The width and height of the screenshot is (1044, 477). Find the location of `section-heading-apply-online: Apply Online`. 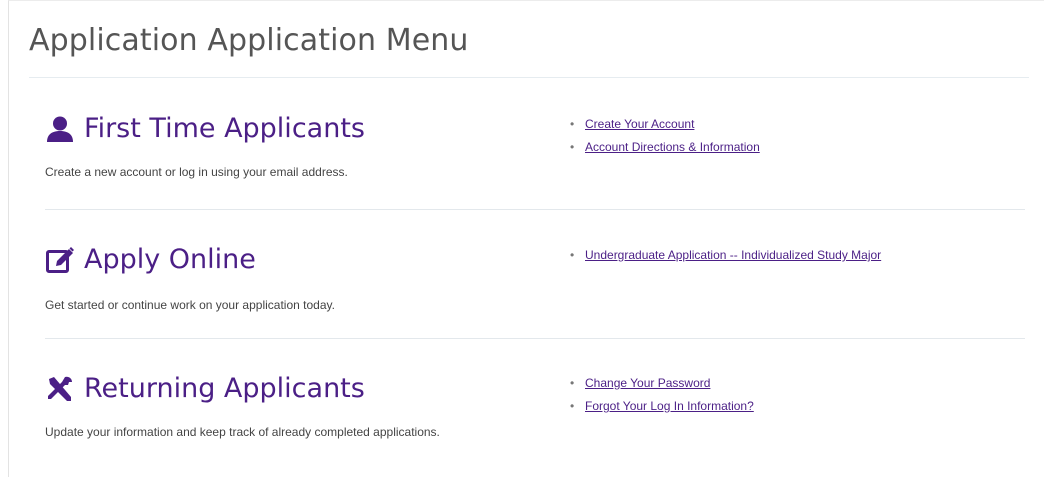

section-heading-apply-online: Apply Online is located at coordinates (150, 259).